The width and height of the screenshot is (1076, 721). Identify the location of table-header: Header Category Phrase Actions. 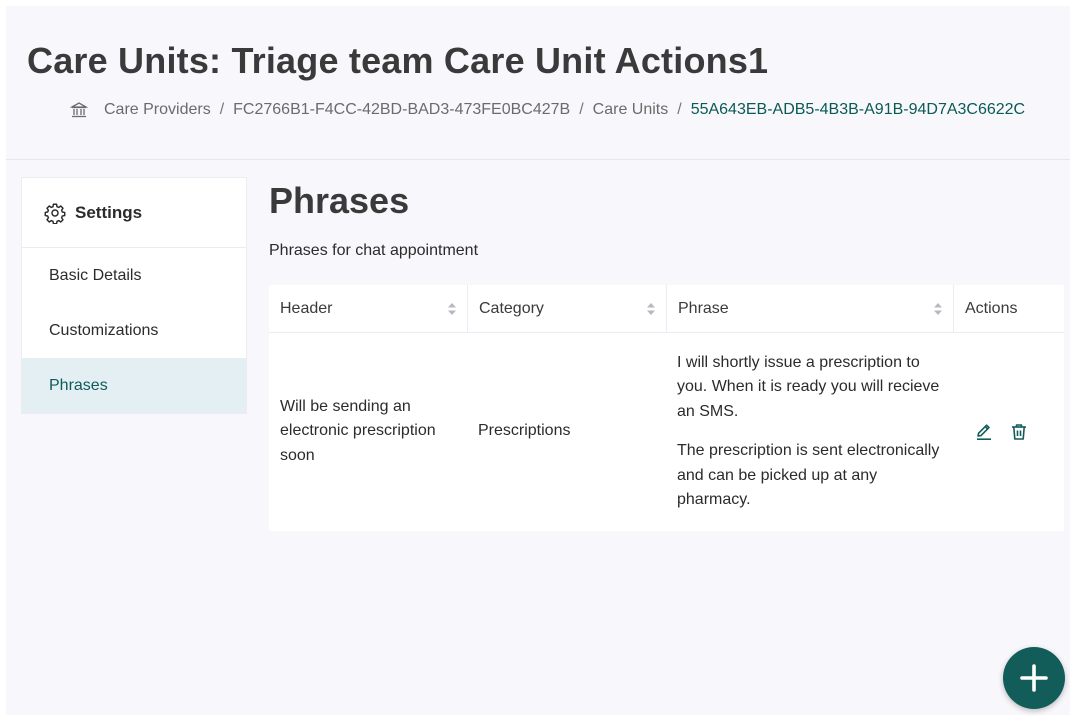
(666, 308).